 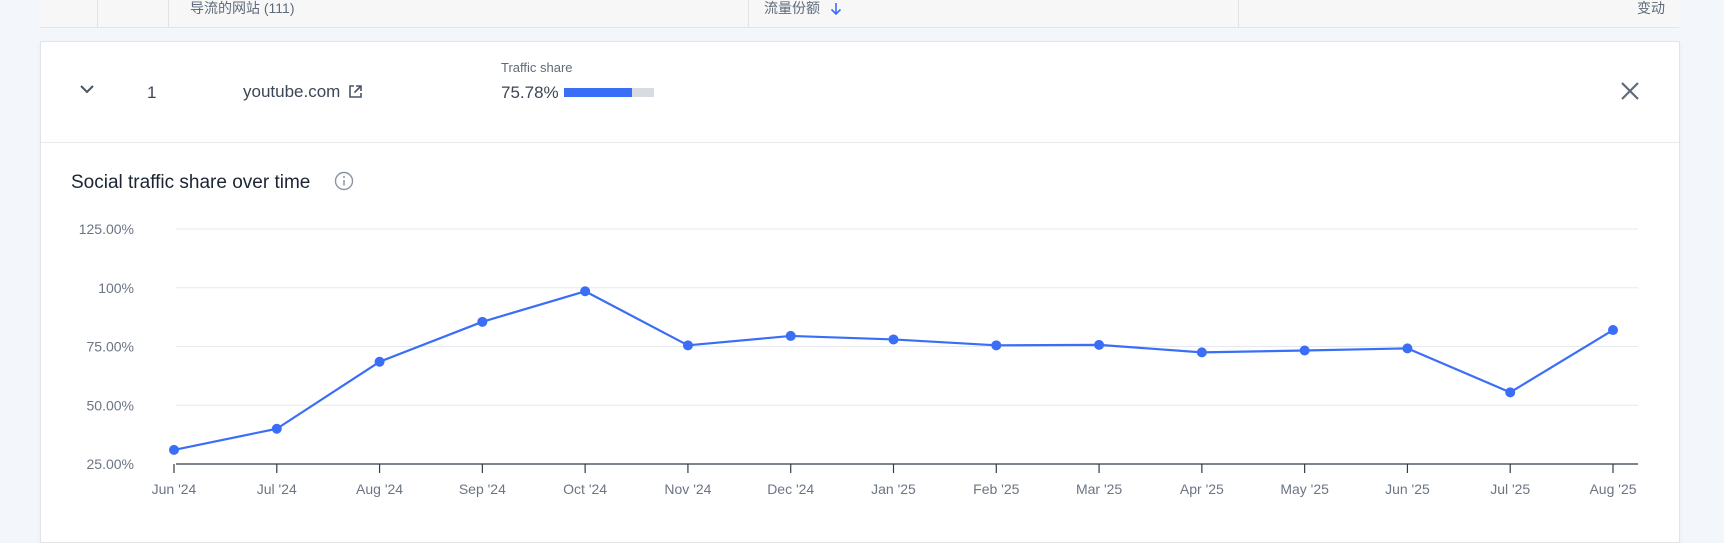 I want to click on x-tick-label: Oct '24, so click(x=585, y=489).